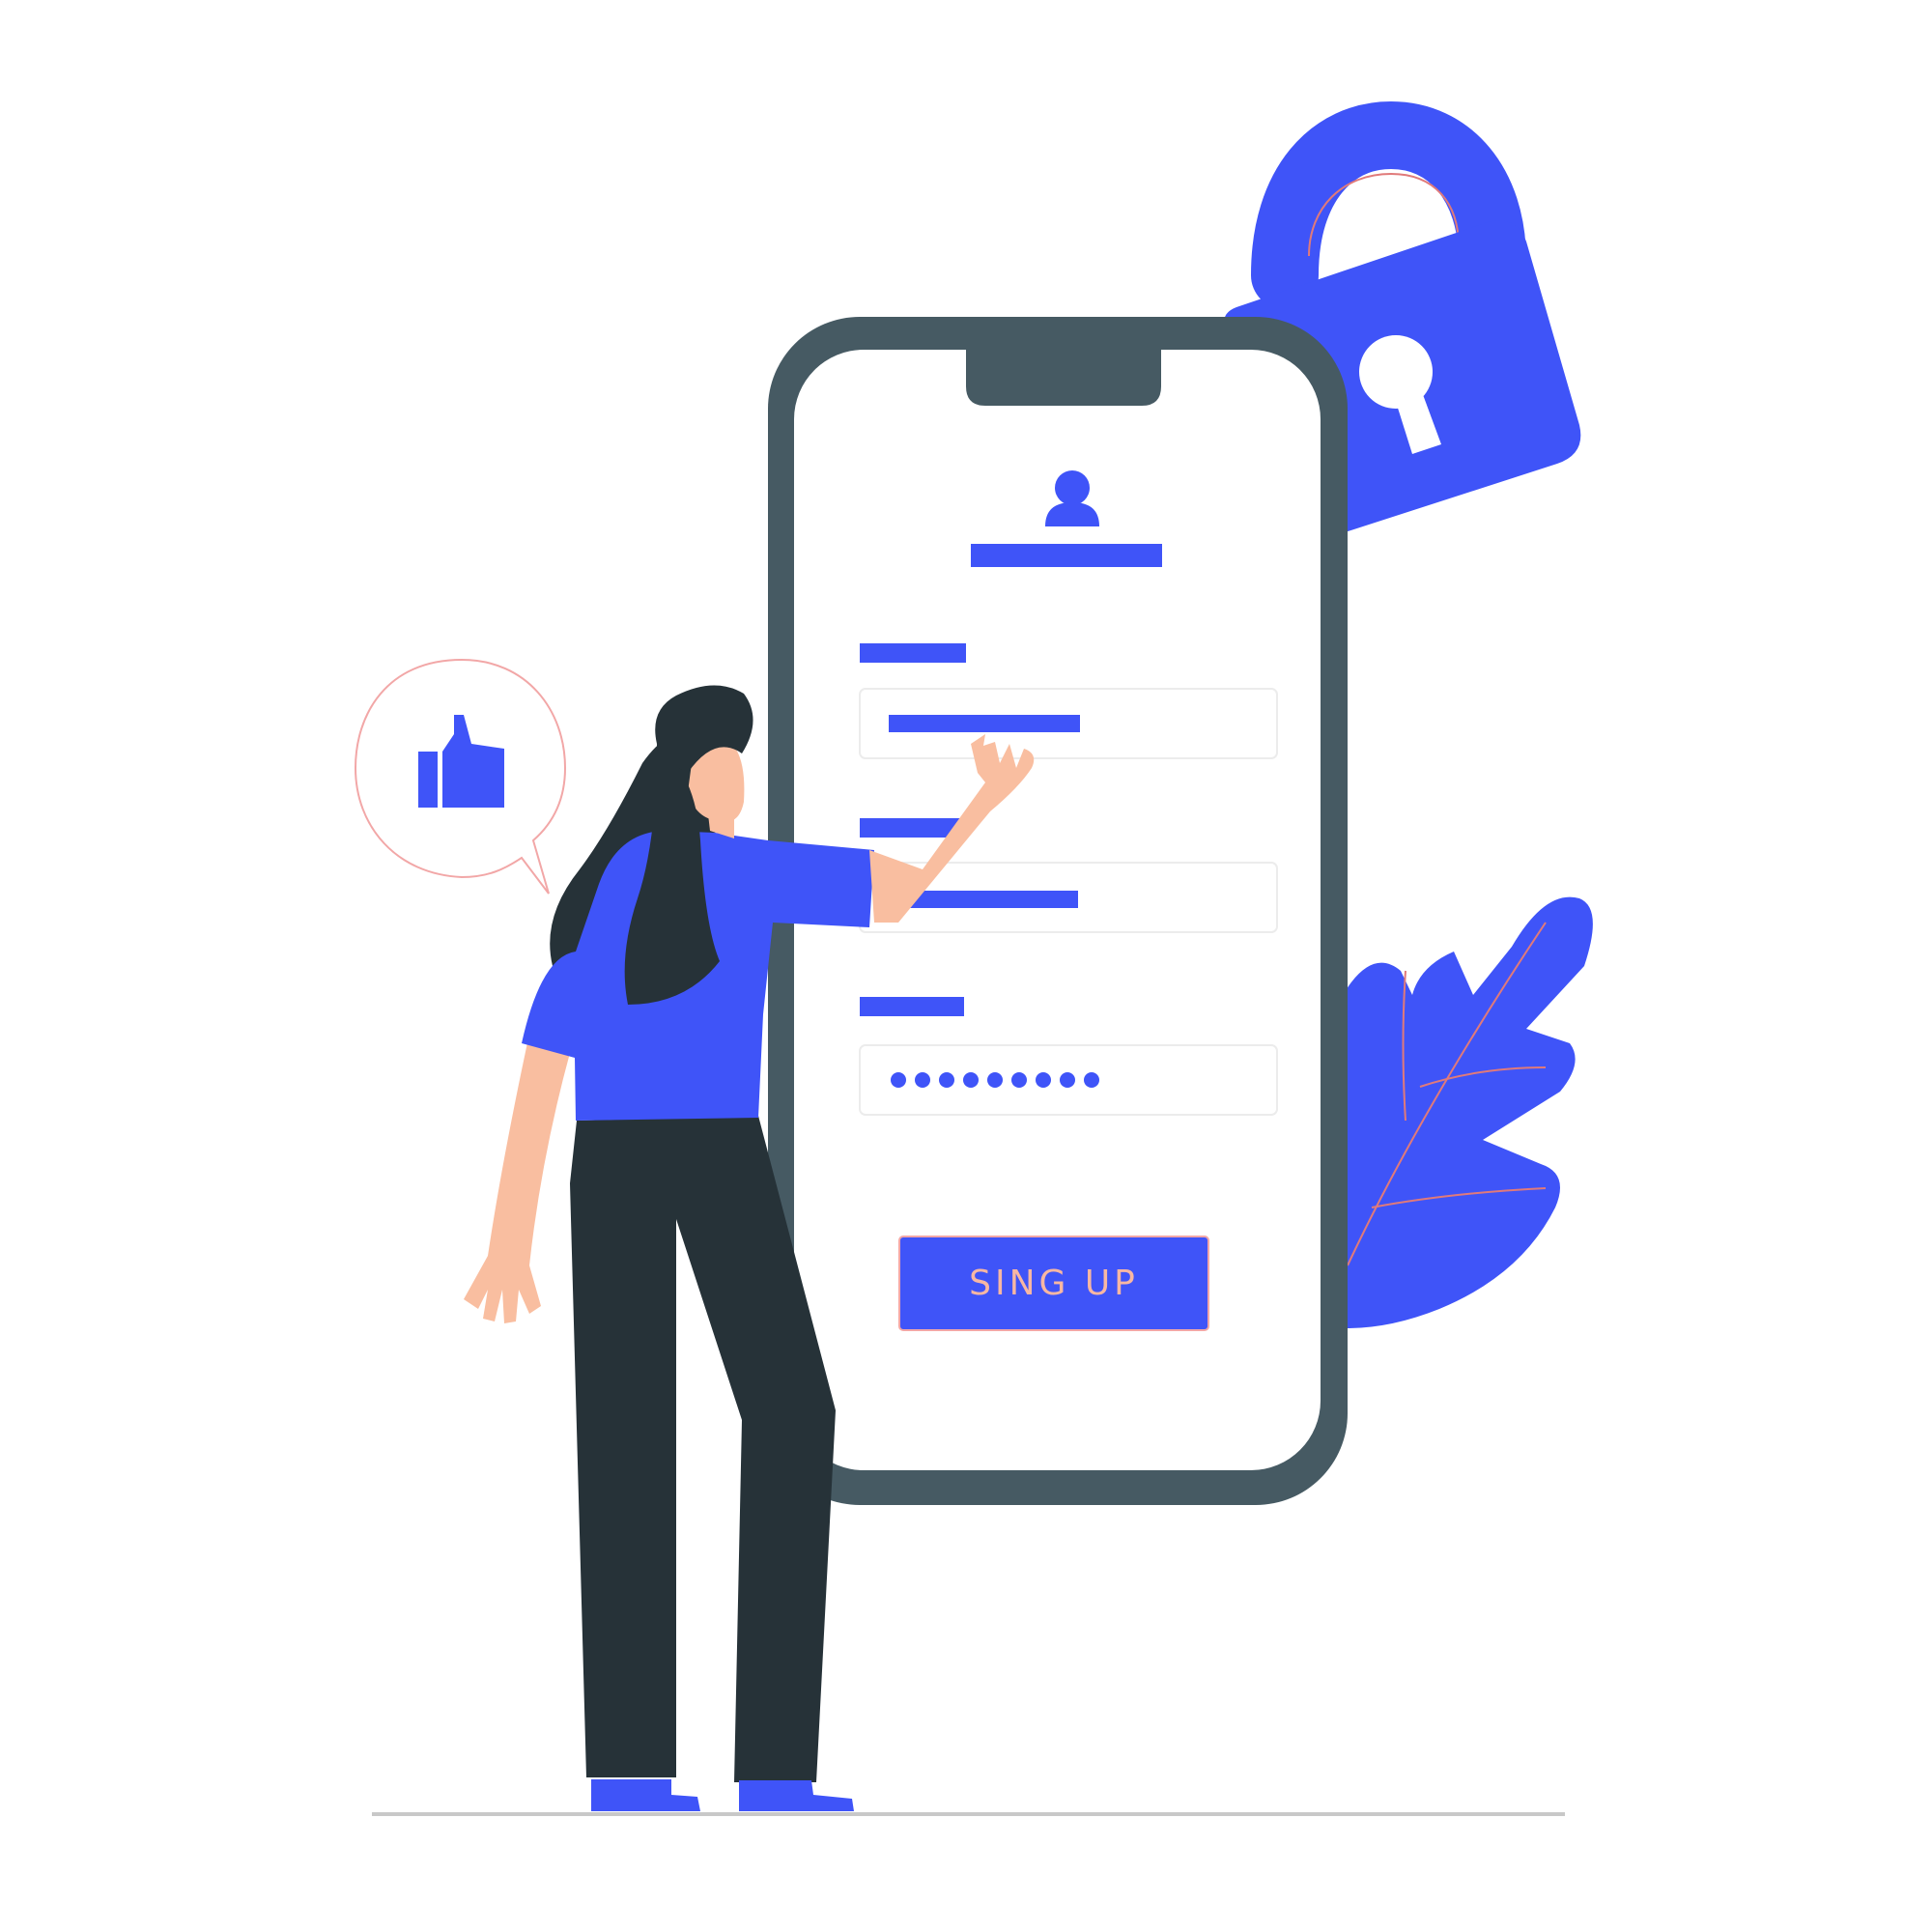 This screenshot has width=1932, height=1932. I want to click on right-shoe, so click(796, 1795).